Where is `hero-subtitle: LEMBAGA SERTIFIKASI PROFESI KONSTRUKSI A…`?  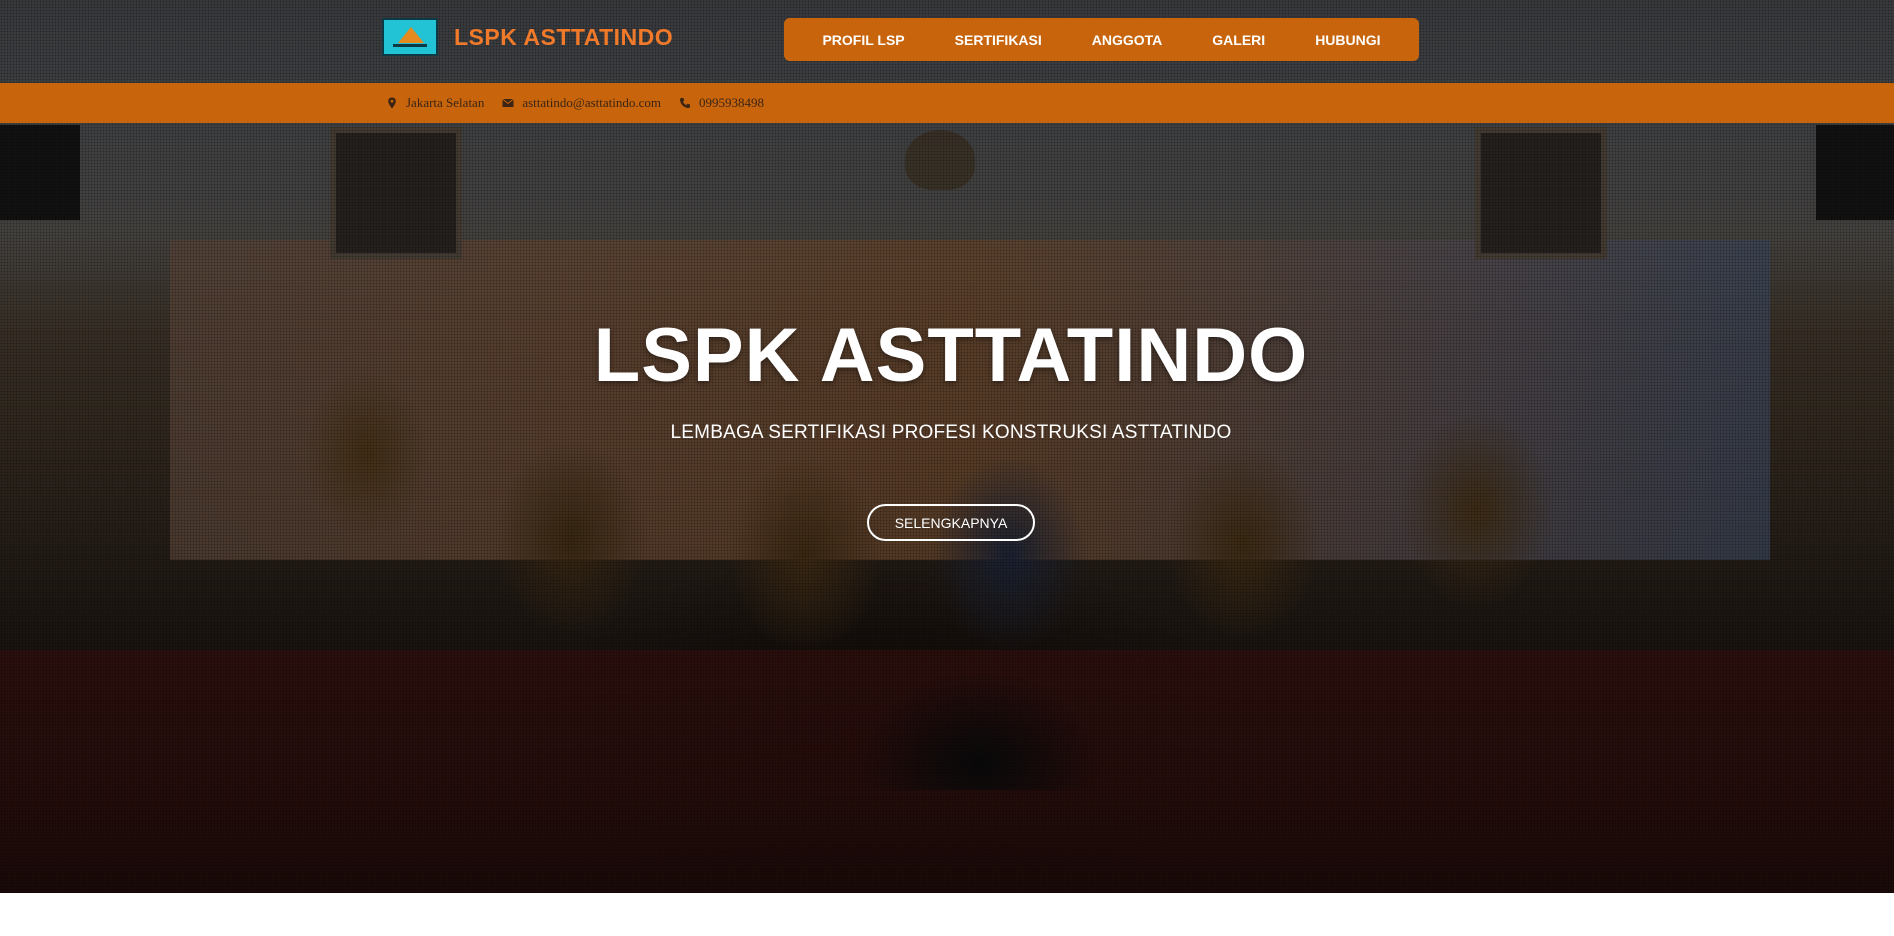 hero-subtitle: LEMBAGA SERTIFIKASI PROFESI KONSTRUKSI A… is located at coordinates (951, 432).